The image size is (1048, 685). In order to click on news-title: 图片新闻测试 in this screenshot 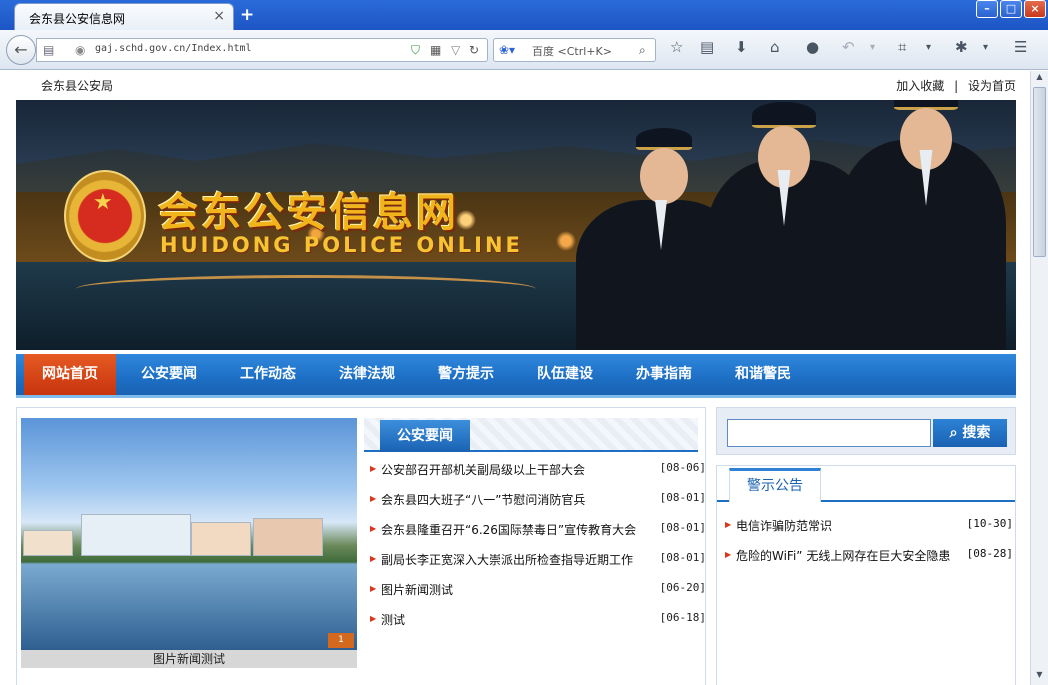, I will do `click(417, 589)`.